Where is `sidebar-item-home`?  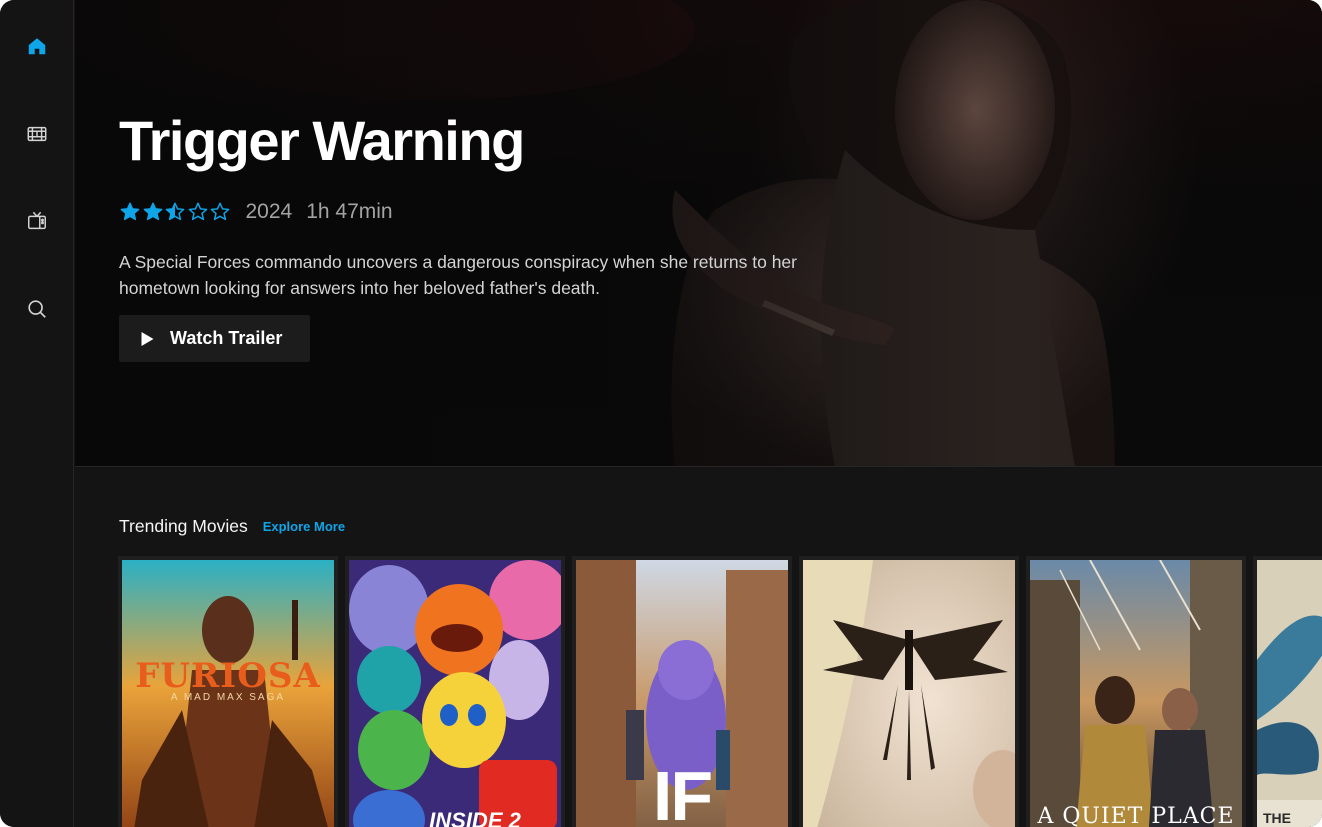 sidebar-item-home is located at coordinates (37, 46).